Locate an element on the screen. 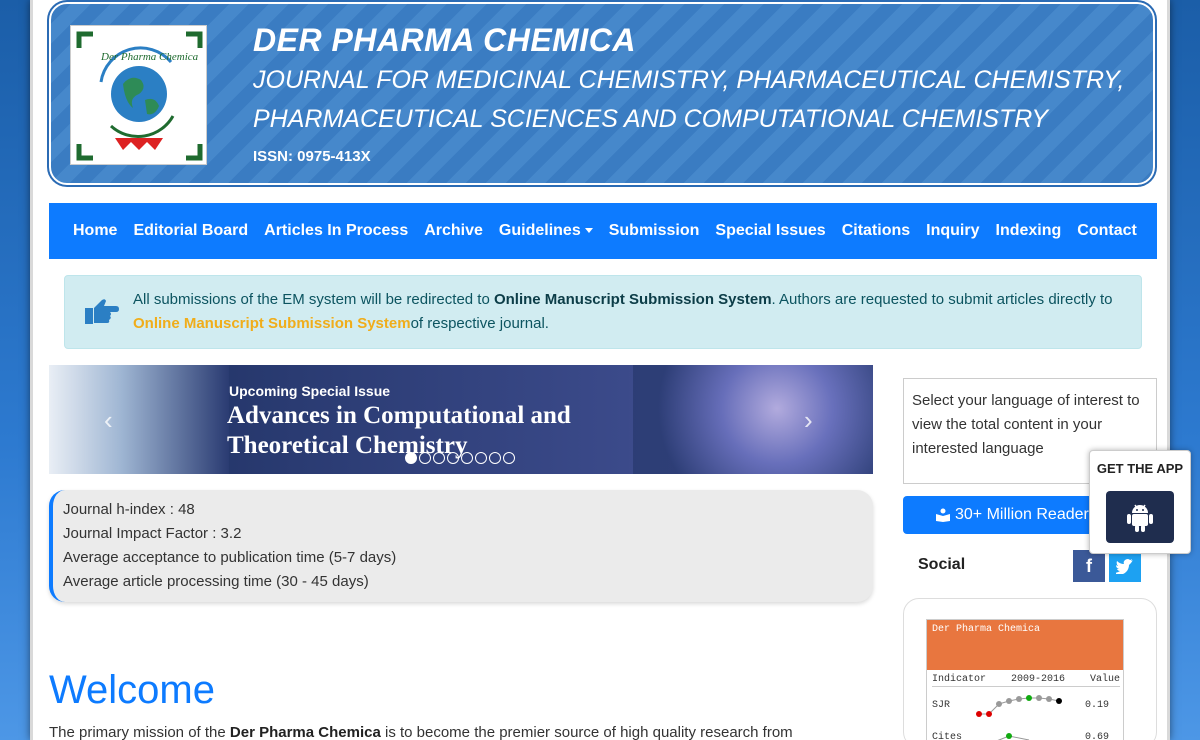 The height and width of the screenshot is (740, 1200). nav-guidelines-dropdown: Guidelines is located at coordinates (546, 231).